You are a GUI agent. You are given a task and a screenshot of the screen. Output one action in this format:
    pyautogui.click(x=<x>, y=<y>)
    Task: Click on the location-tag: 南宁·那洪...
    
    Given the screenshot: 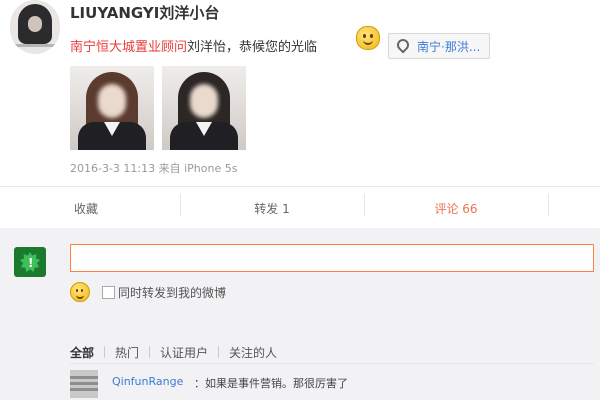 What is the action you would take?
    pyautogui.click(x=439, y=46)
    